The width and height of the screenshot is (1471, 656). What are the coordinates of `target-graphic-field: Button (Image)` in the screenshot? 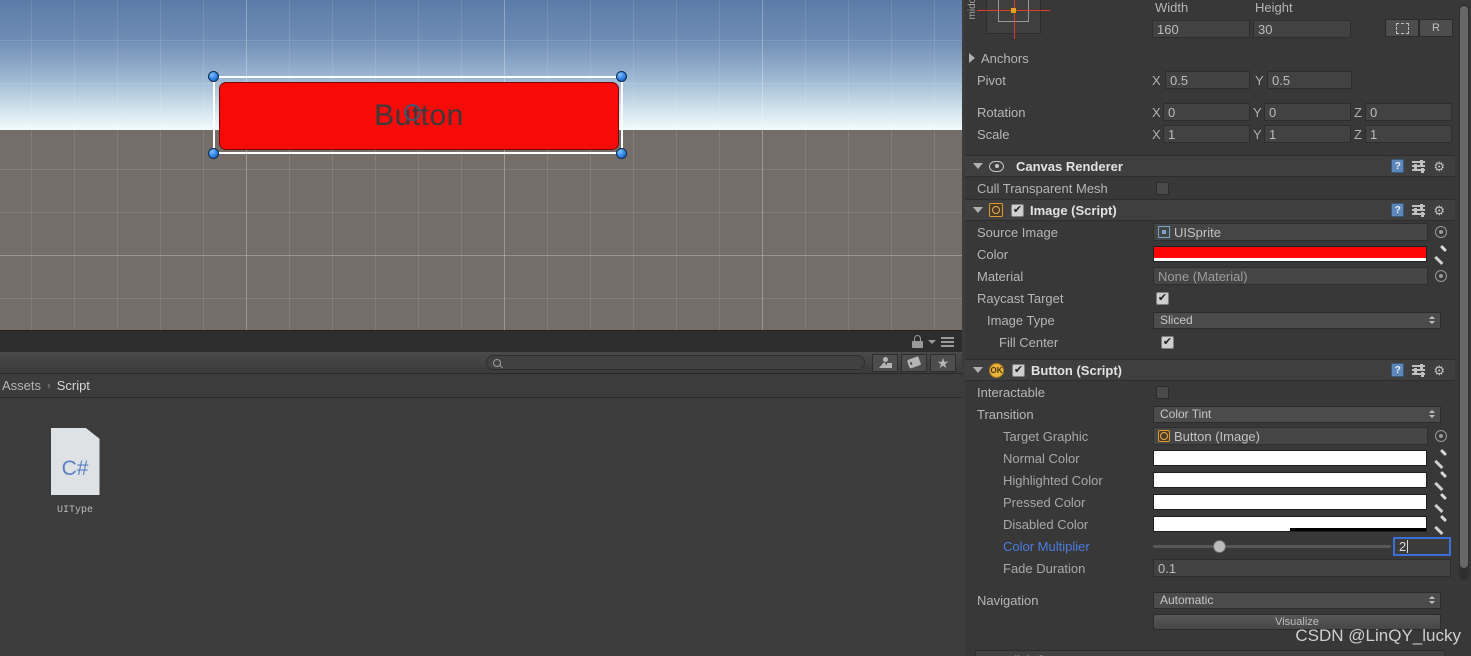 It's located at (1290, 436).